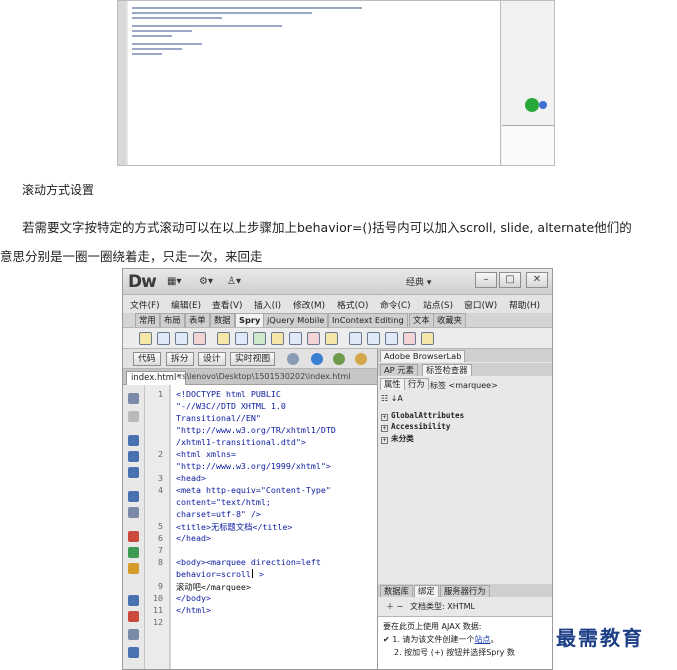 The height and width of the screenshot is (670, 677). I want to click on syntax-error-icon, so click(133, 568).